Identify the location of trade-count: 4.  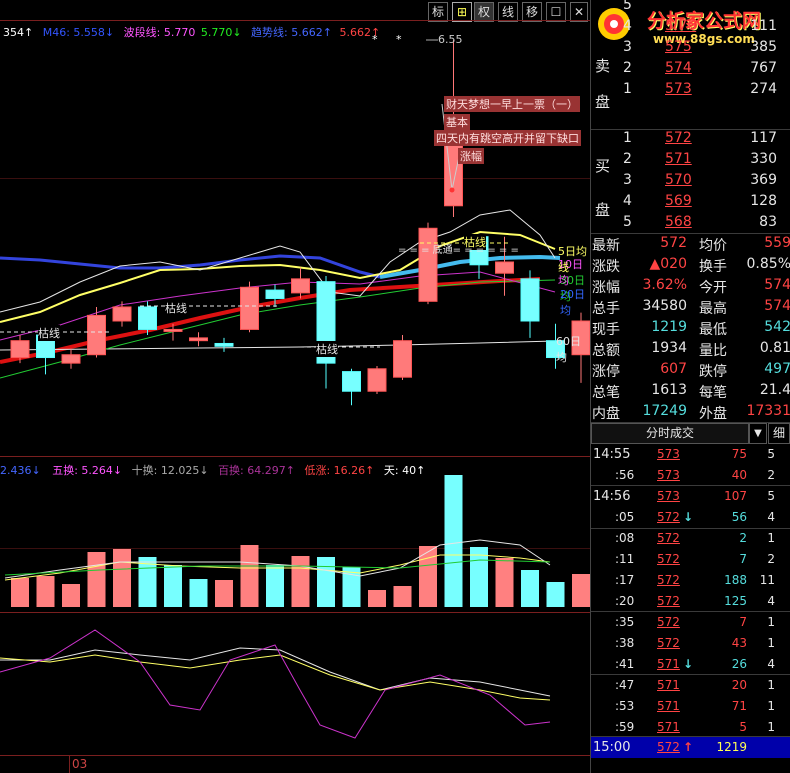
(771, 517).